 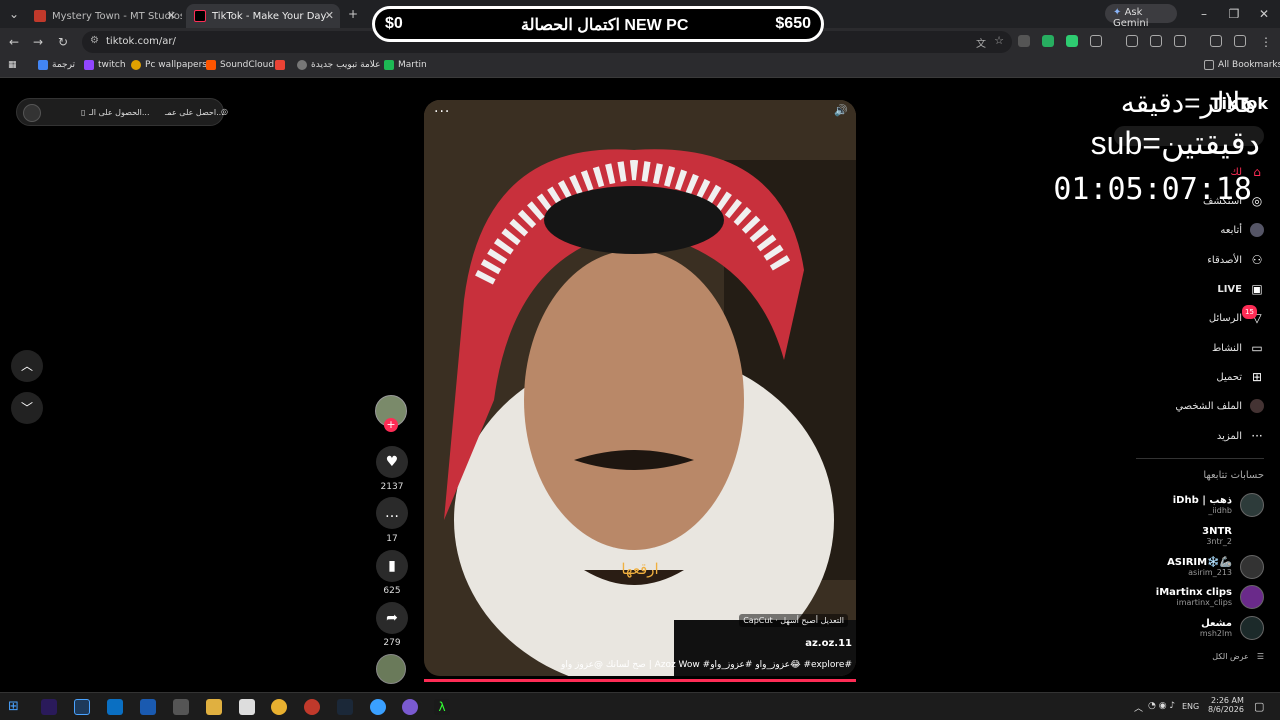 I want to click on ask-gemini-button: ✦ Ask Gemini, so click(x=1141, y=16).